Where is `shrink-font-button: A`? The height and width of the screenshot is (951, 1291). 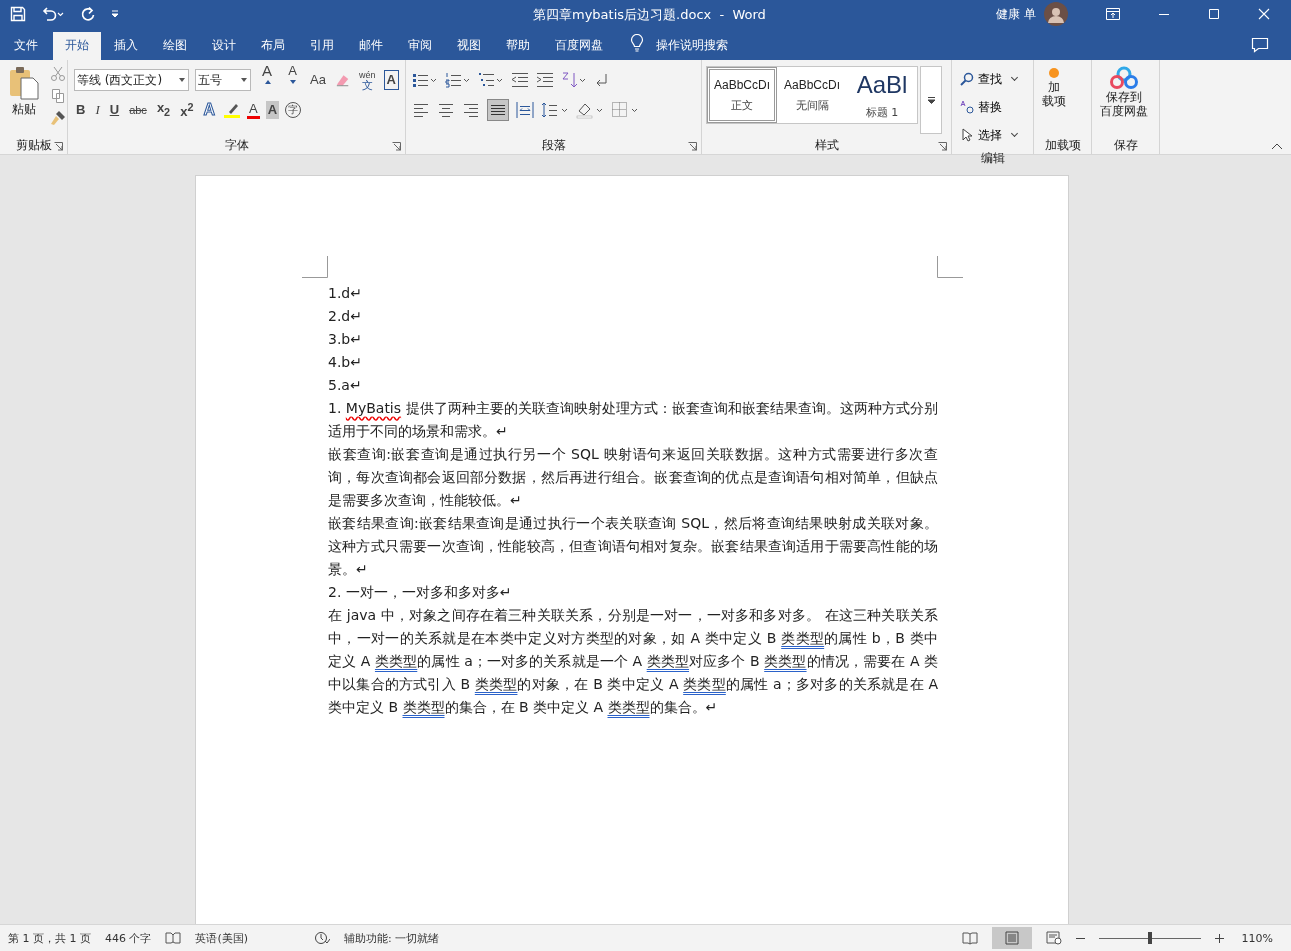 shrink-font-button: A is located at coordinates (293, 80).